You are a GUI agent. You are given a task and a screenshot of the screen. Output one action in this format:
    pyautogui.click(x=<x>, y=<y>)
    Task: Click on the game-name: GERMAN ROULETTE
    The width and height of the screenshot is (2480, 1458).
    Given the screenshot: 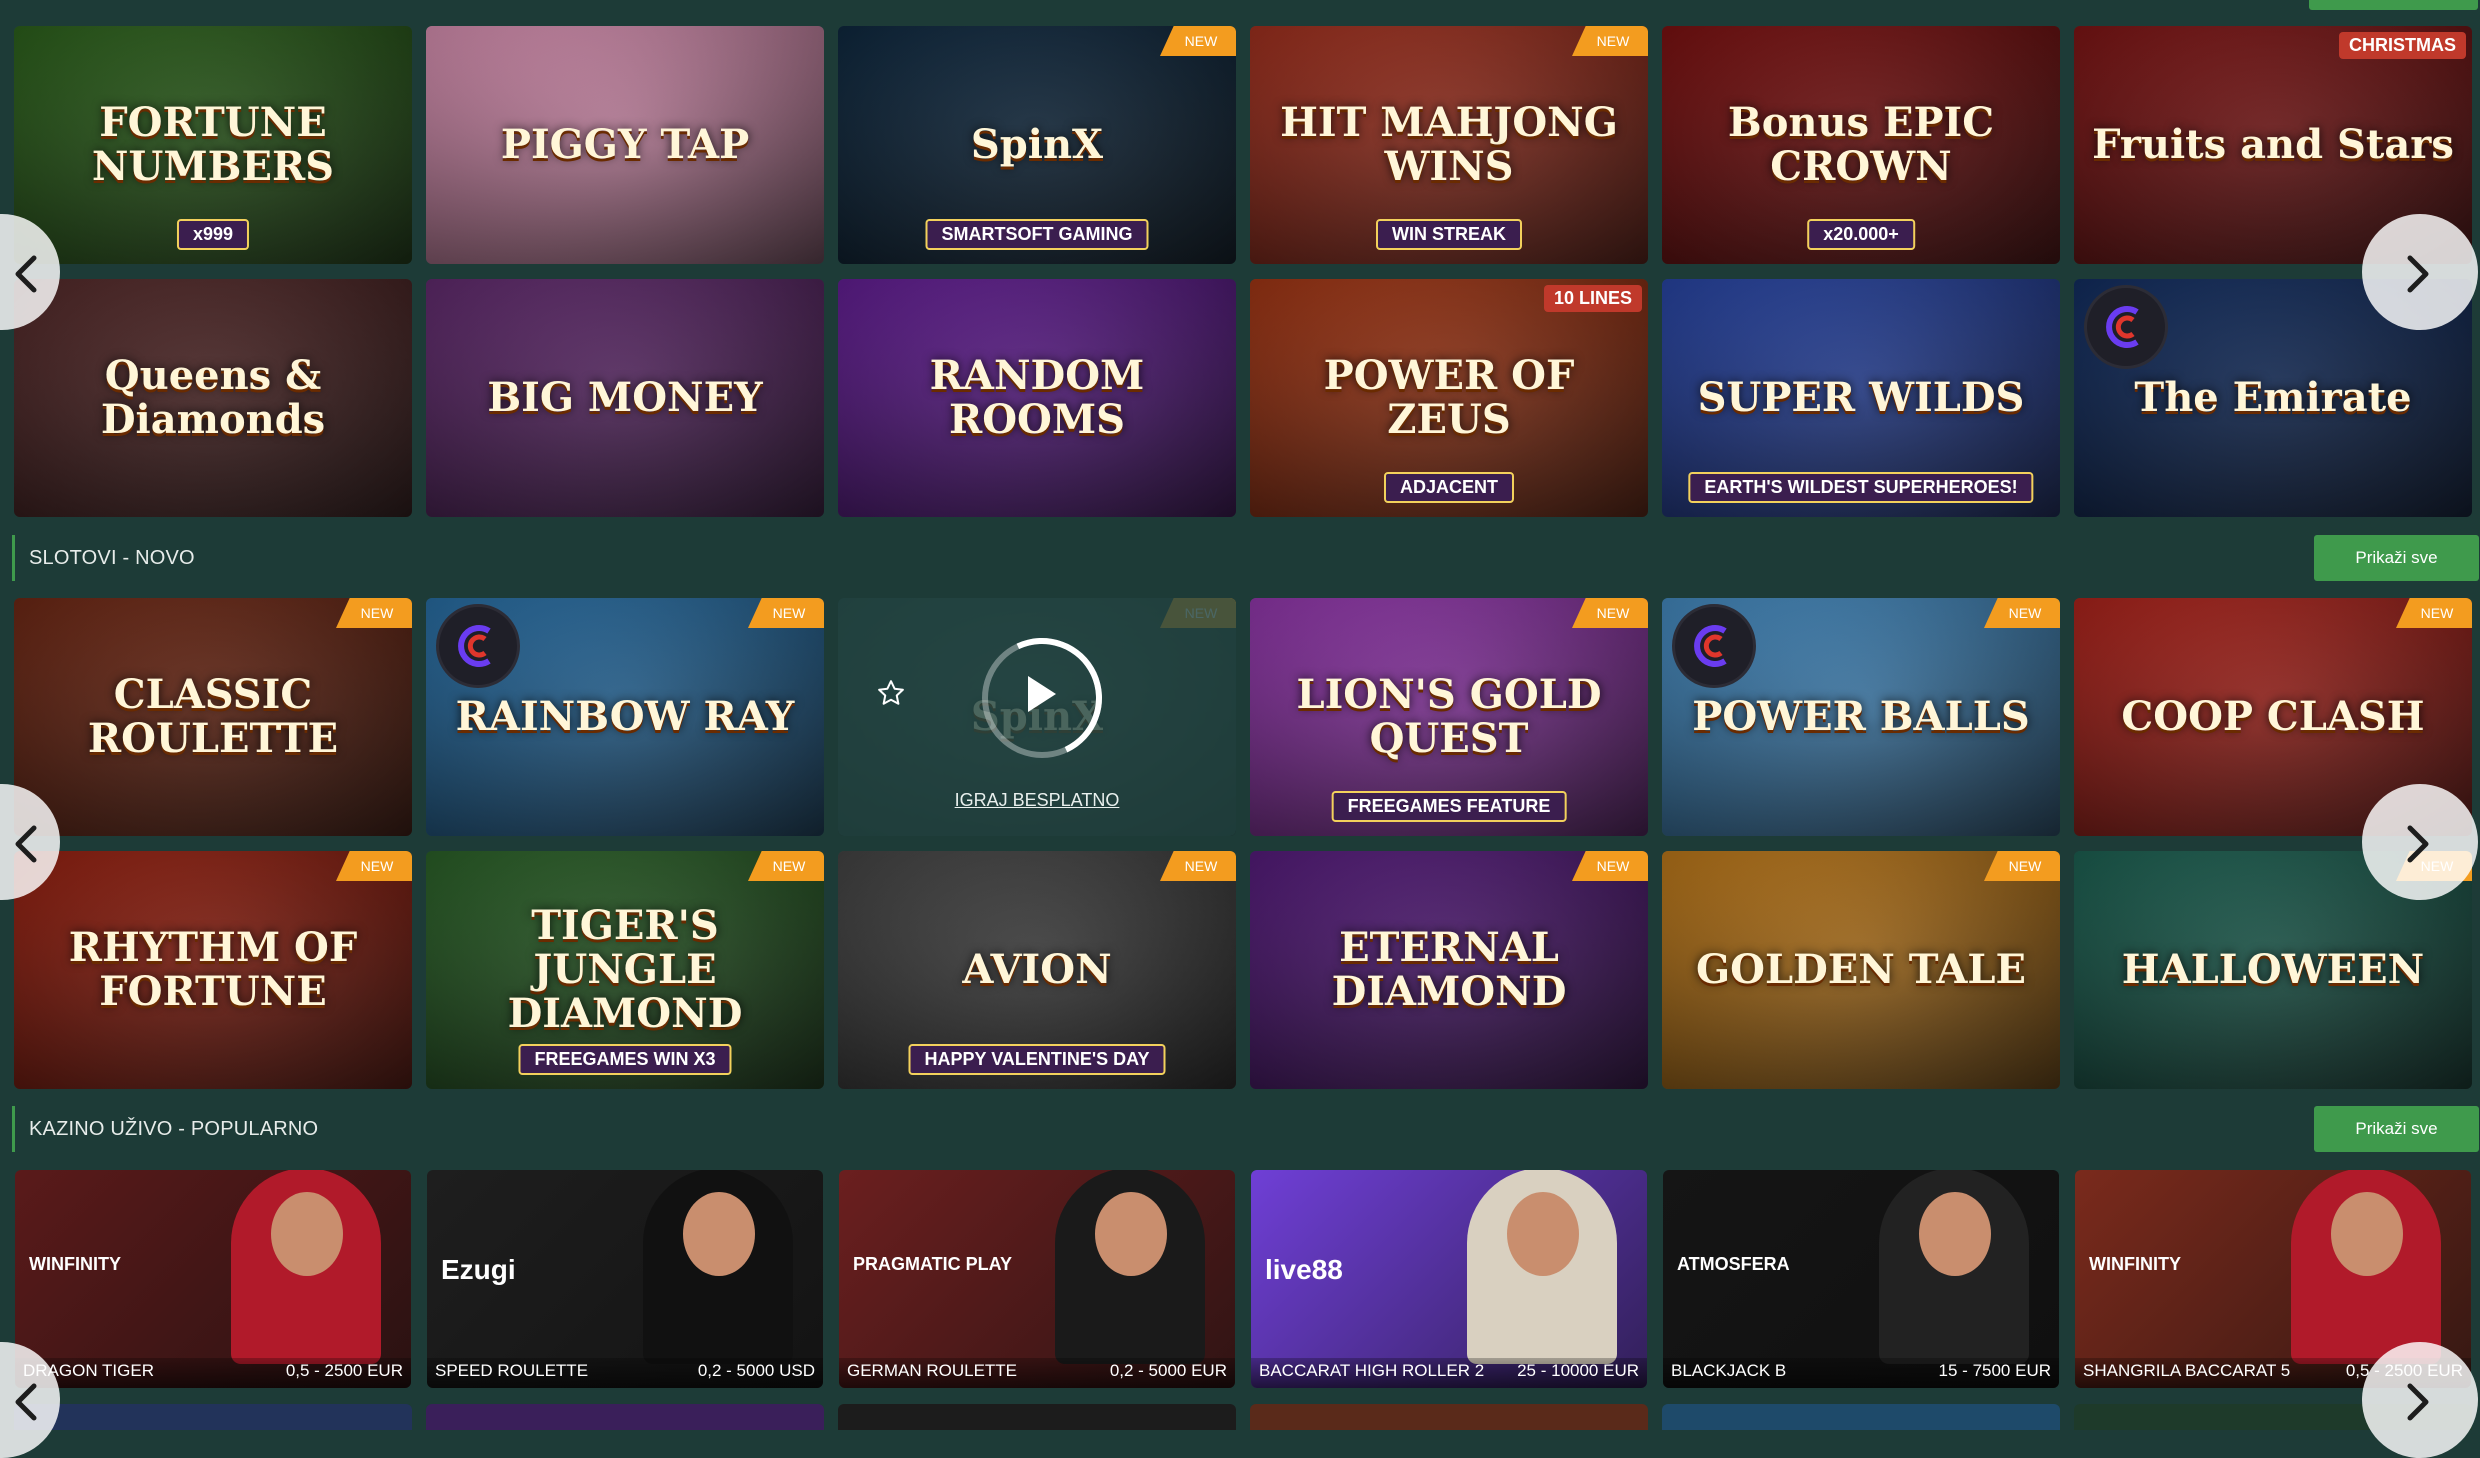 What is the action you would take?
    pyautogui.click(x=932, y=1370)
    